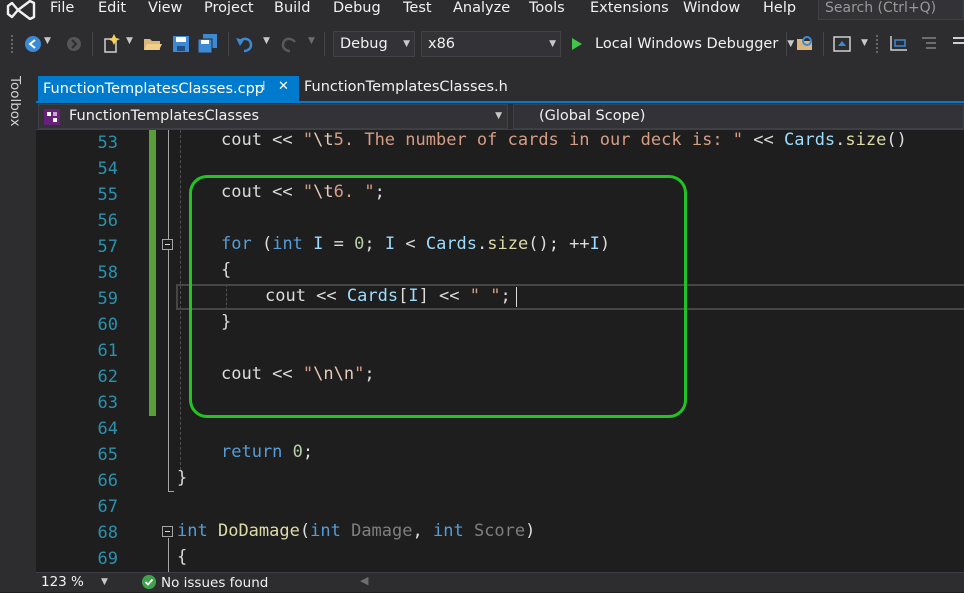  What do you see at coordinates (107, 273) in the screenshot?
I see `line-number: 58` at bounding box center [107, 273].